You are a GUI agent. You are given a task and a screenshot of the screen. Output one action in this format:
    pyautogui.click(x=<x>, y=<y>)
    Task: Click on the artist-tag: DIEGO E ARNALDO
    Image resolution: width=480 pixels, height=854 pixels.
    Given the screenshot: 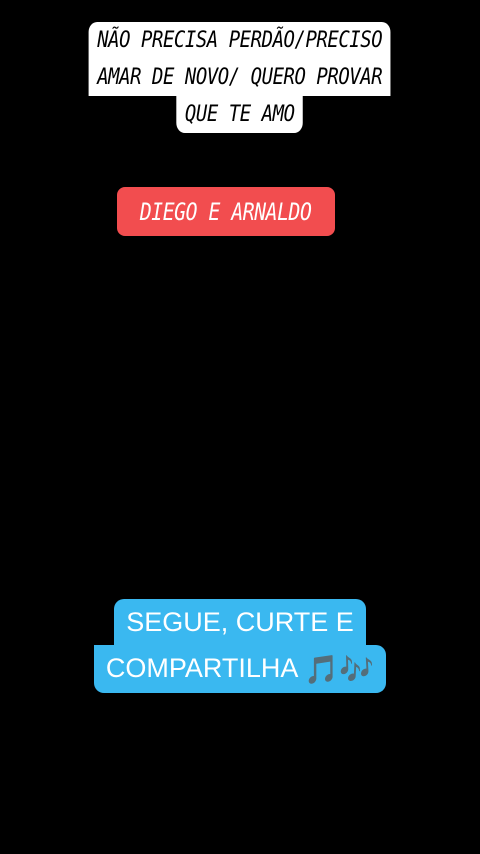 What is the action you would take?
    pyautogui.click(x=226, y=211)
    